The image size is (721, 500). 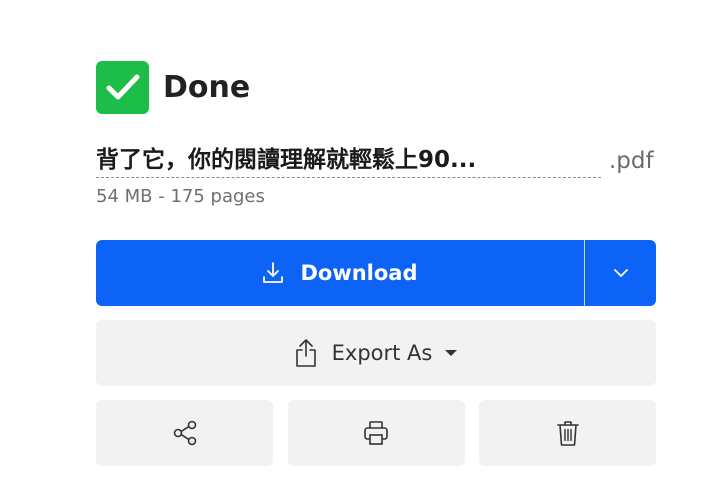 I want to click on checkmark-icon, so click(x=122, y=87).